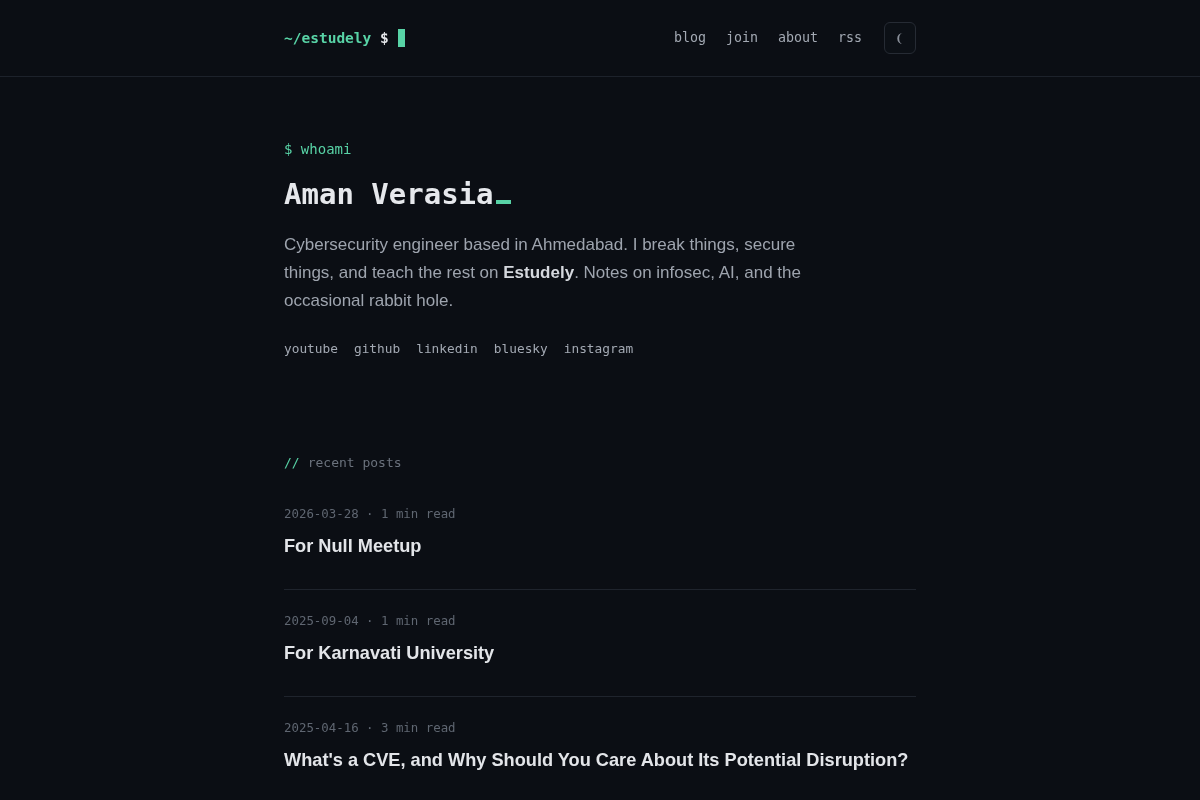 The height and width of the screenshot is (800, 1200). Describe the element at coordinates (389, 653) in the screenshot. I see `post-title-link: For Karnavati University` at that location.